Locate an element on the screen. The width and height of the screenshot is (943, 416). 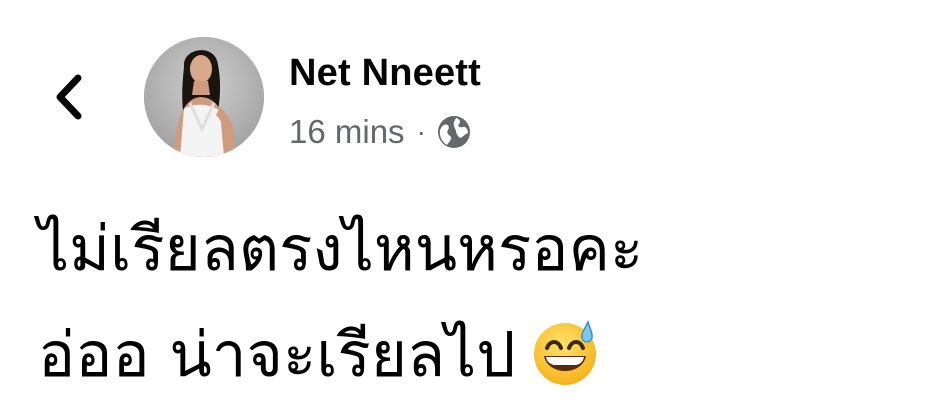
back-button is located at coordinates (69, 97).